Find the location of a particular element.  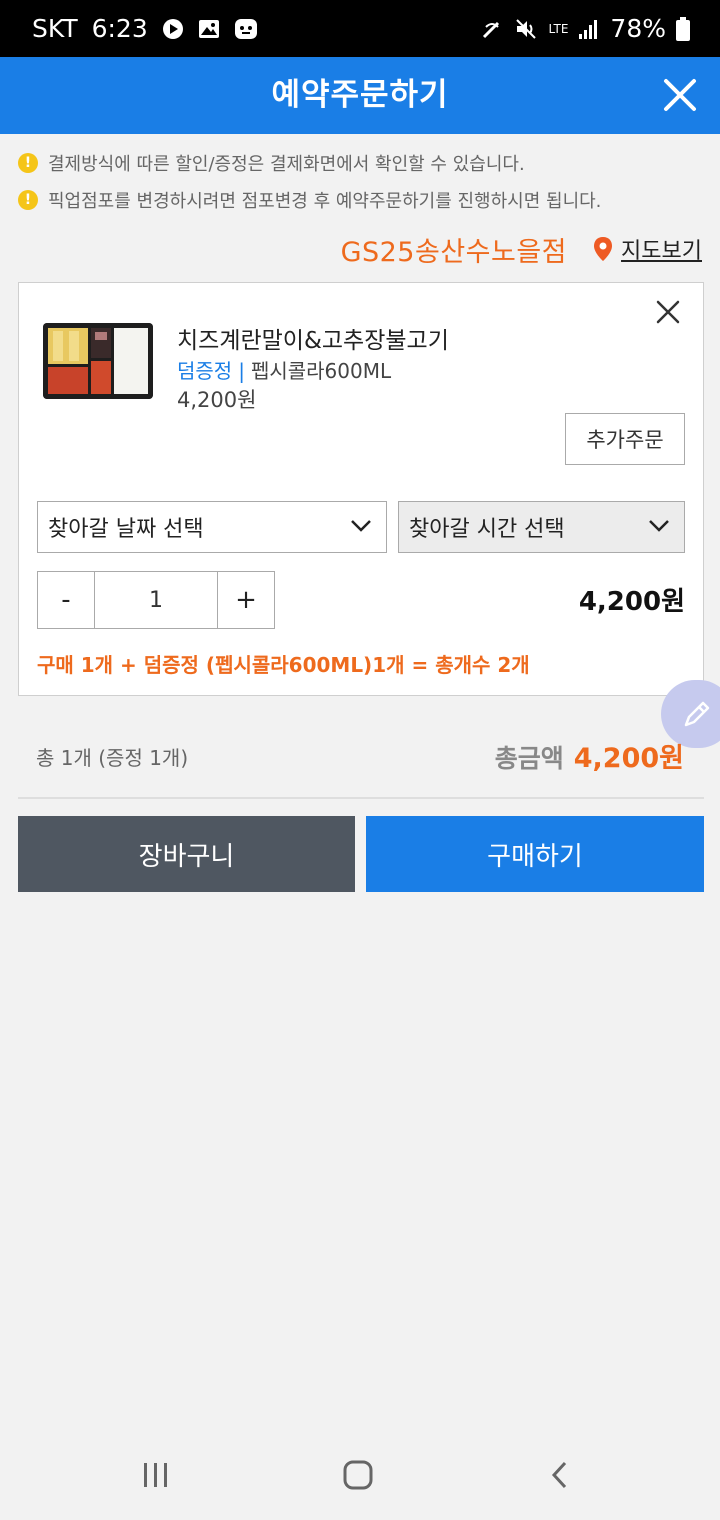

notice-text: 픽업점포를 변경하시려면 점포변경 후 예약주문하기를 진행하시면 됩니다. is located at coordinates (325, 201).